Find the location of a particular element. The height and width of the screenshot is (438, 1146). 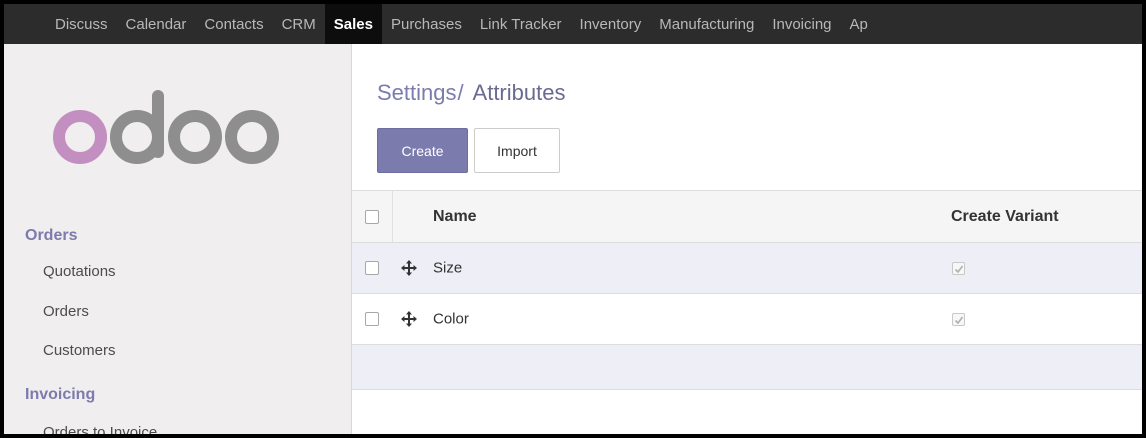

menu-invoicing: Invoicing is located at coordinates (801, 24).